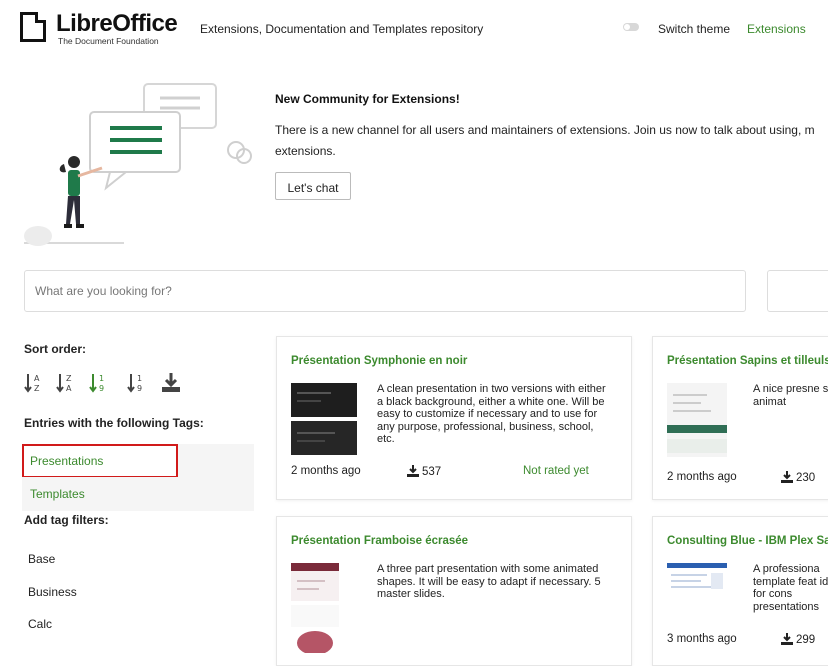 This screenshot has width=828, height=666. I want to click on tags-label: Entries with the following Tags:, so click(114, 423).